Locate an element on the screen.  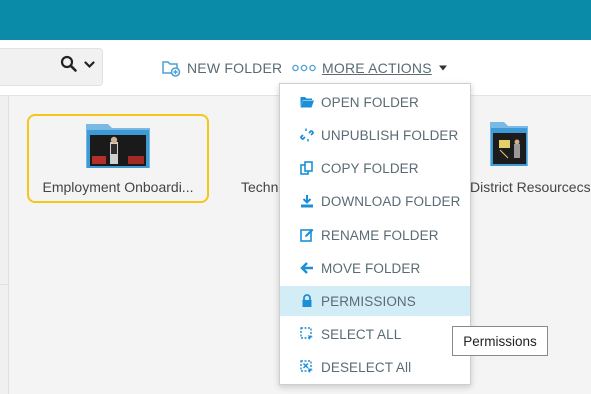
folder-card-technology: Techn is located at coordinates (254, 156).